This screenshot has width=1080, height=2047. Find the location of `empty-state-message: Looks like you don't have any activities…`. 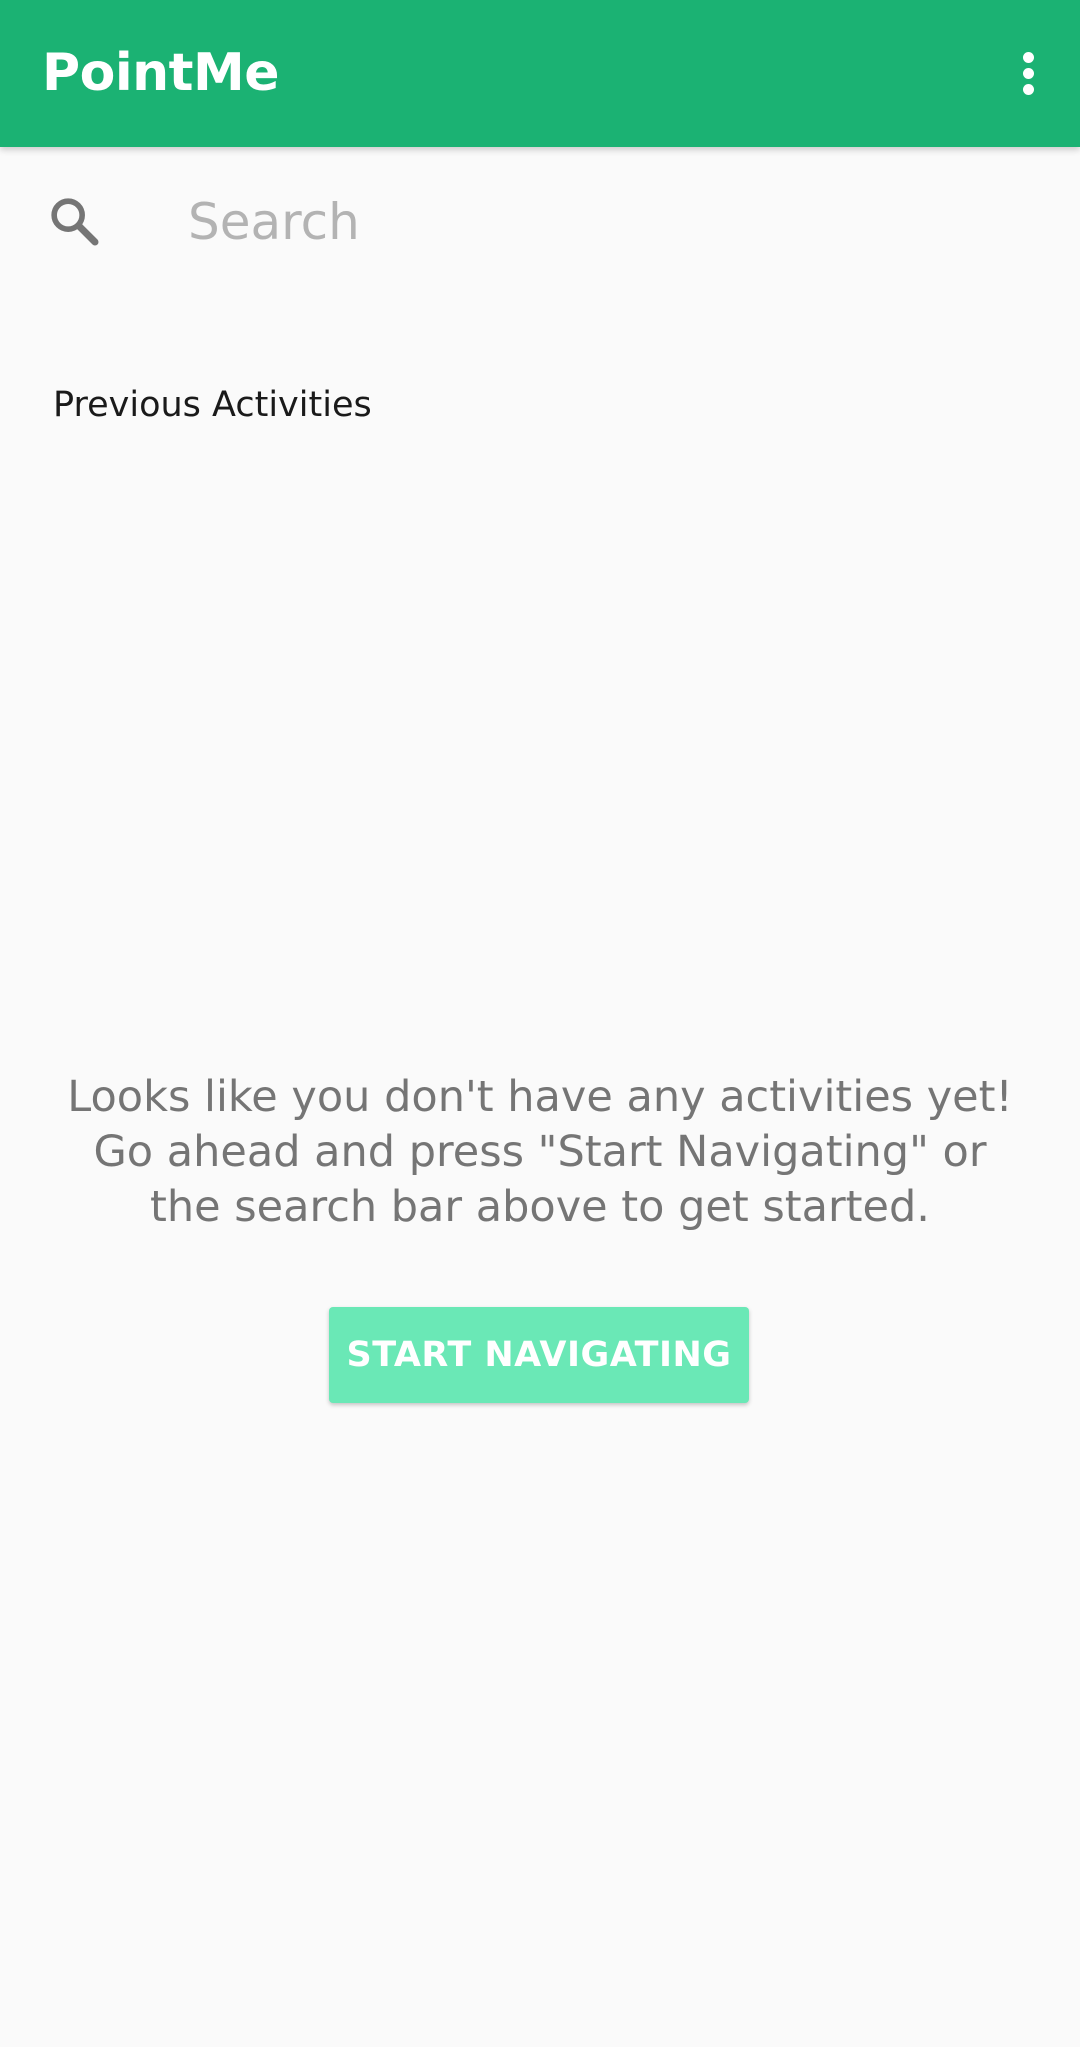

empty-state-message: Looks like you don't have any activities… is located at coordinates (540, 1152).